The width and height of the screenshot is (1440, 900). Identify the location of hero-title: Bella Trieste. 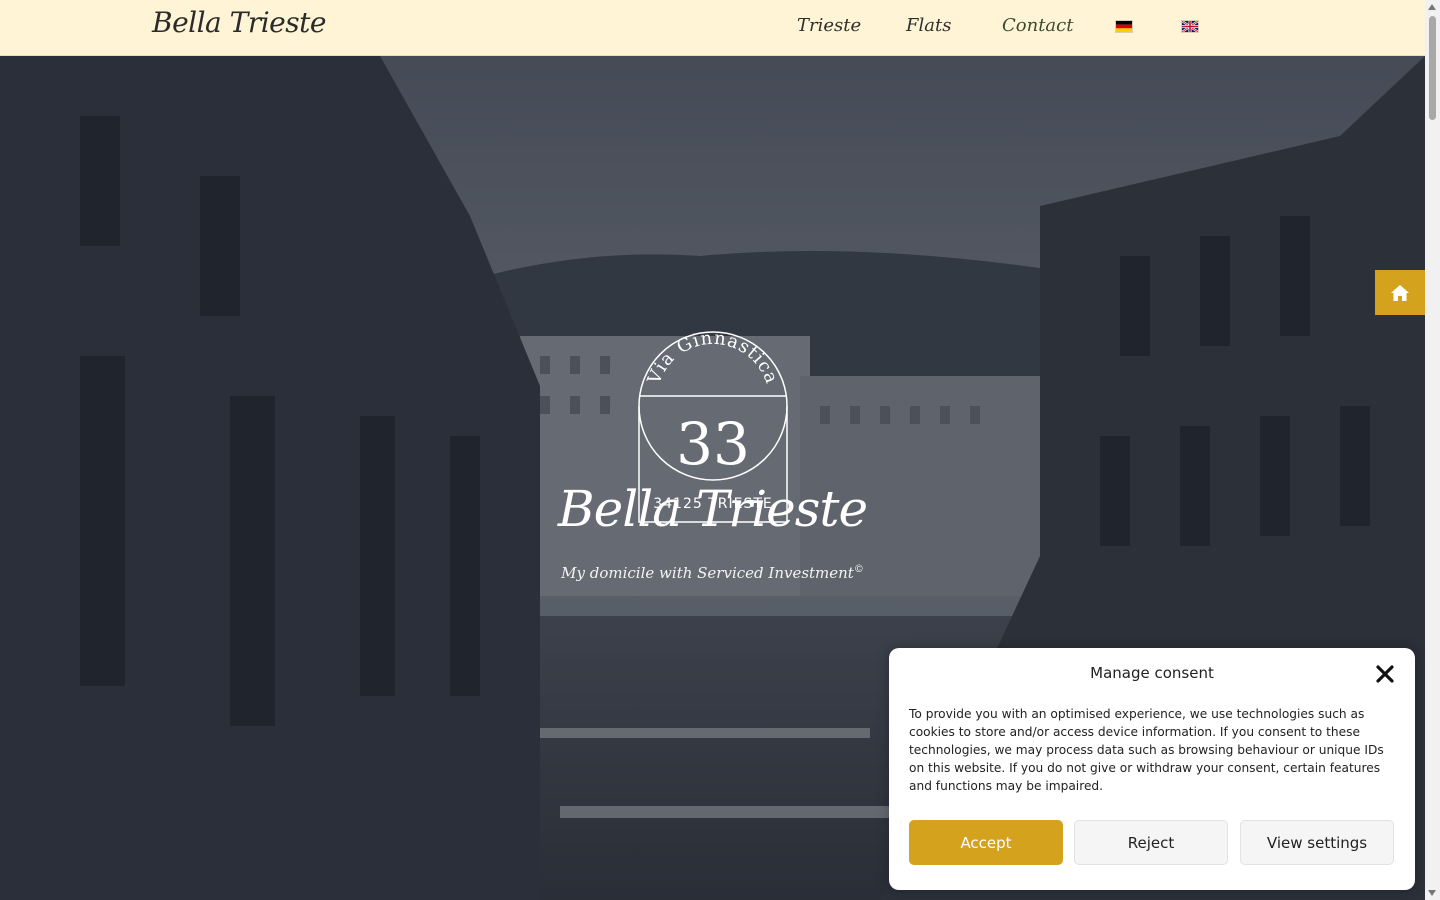
(712, 509).